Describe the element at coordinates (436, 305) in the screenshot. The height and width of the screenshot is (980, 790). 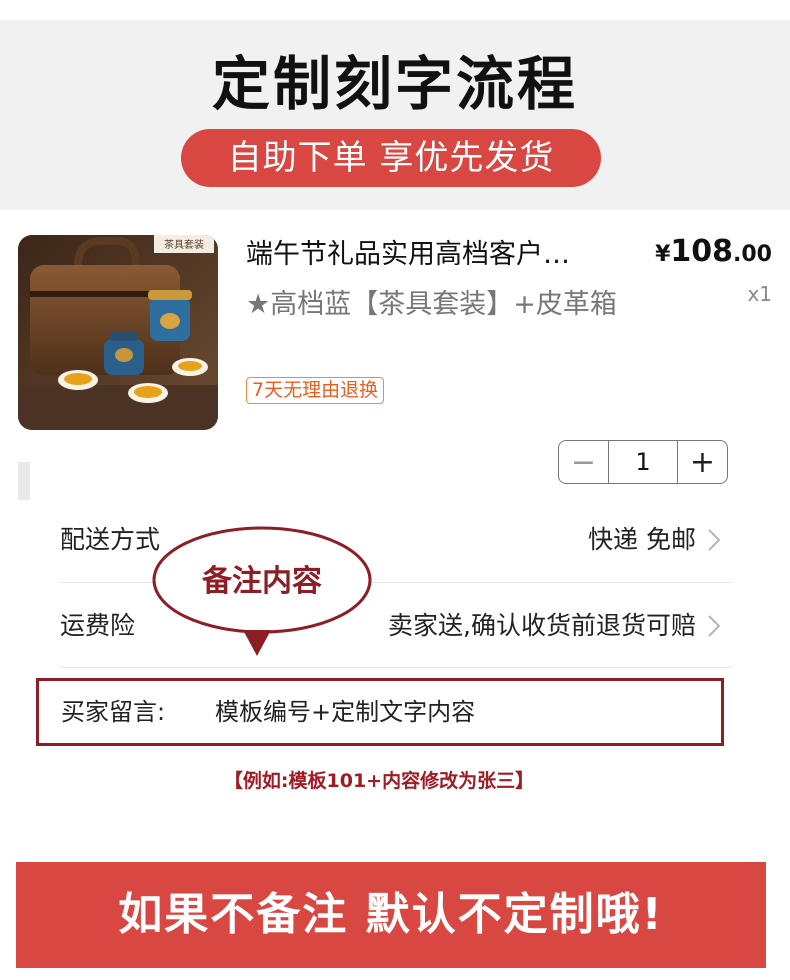
I see `product-spec: ★高档蓝【茶具套装】+皮革箱` at that location.